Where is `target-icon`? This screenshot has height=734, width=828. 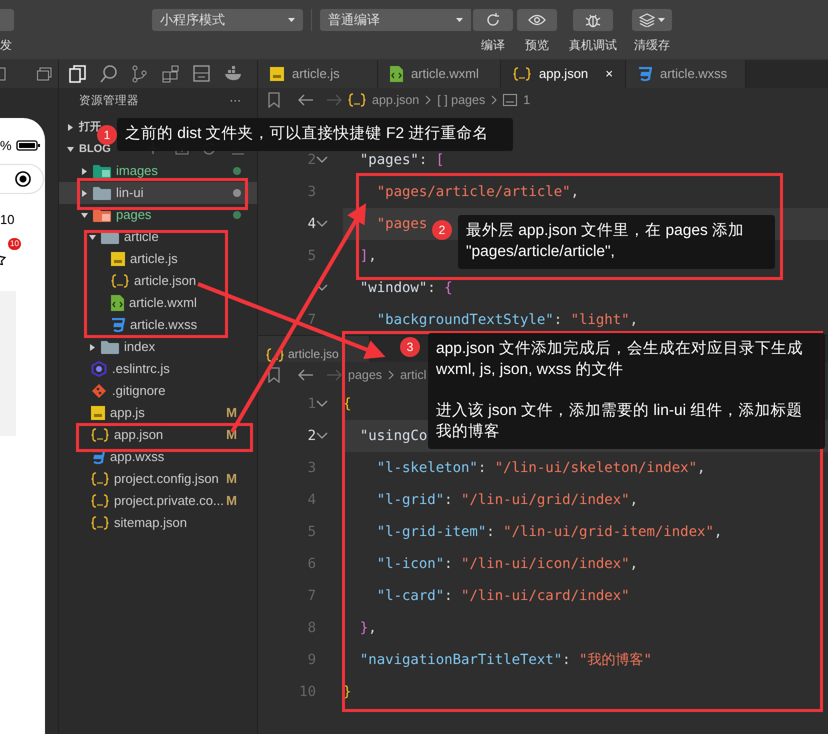 target-icon is located at coordinates (23, 178).